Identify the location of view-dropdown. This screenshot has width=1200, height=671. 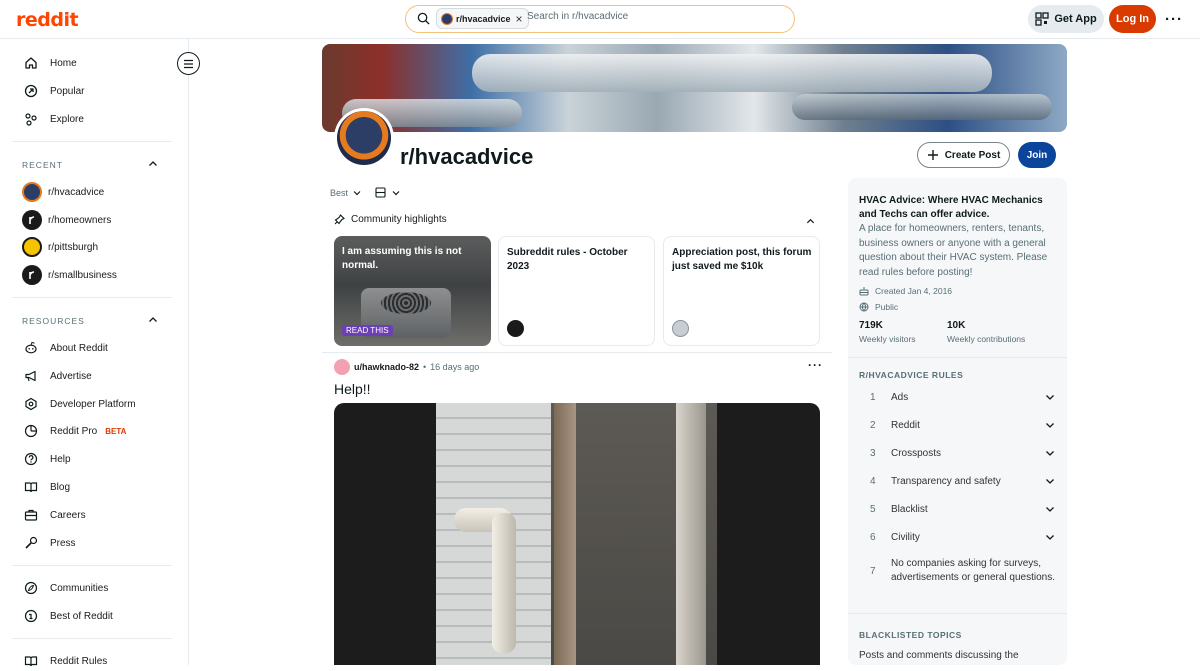
(387, 192).